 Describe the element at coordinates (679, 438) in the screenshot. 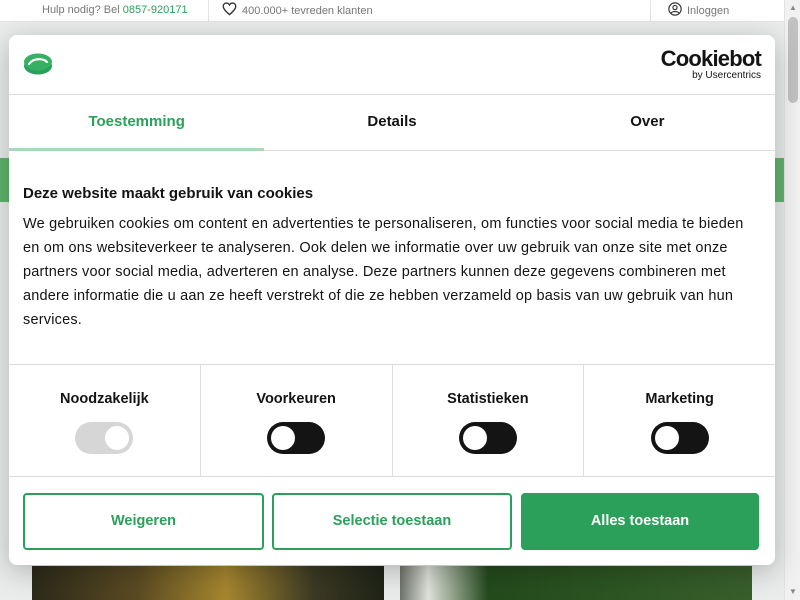

I see `toggle-marketing` at that location.